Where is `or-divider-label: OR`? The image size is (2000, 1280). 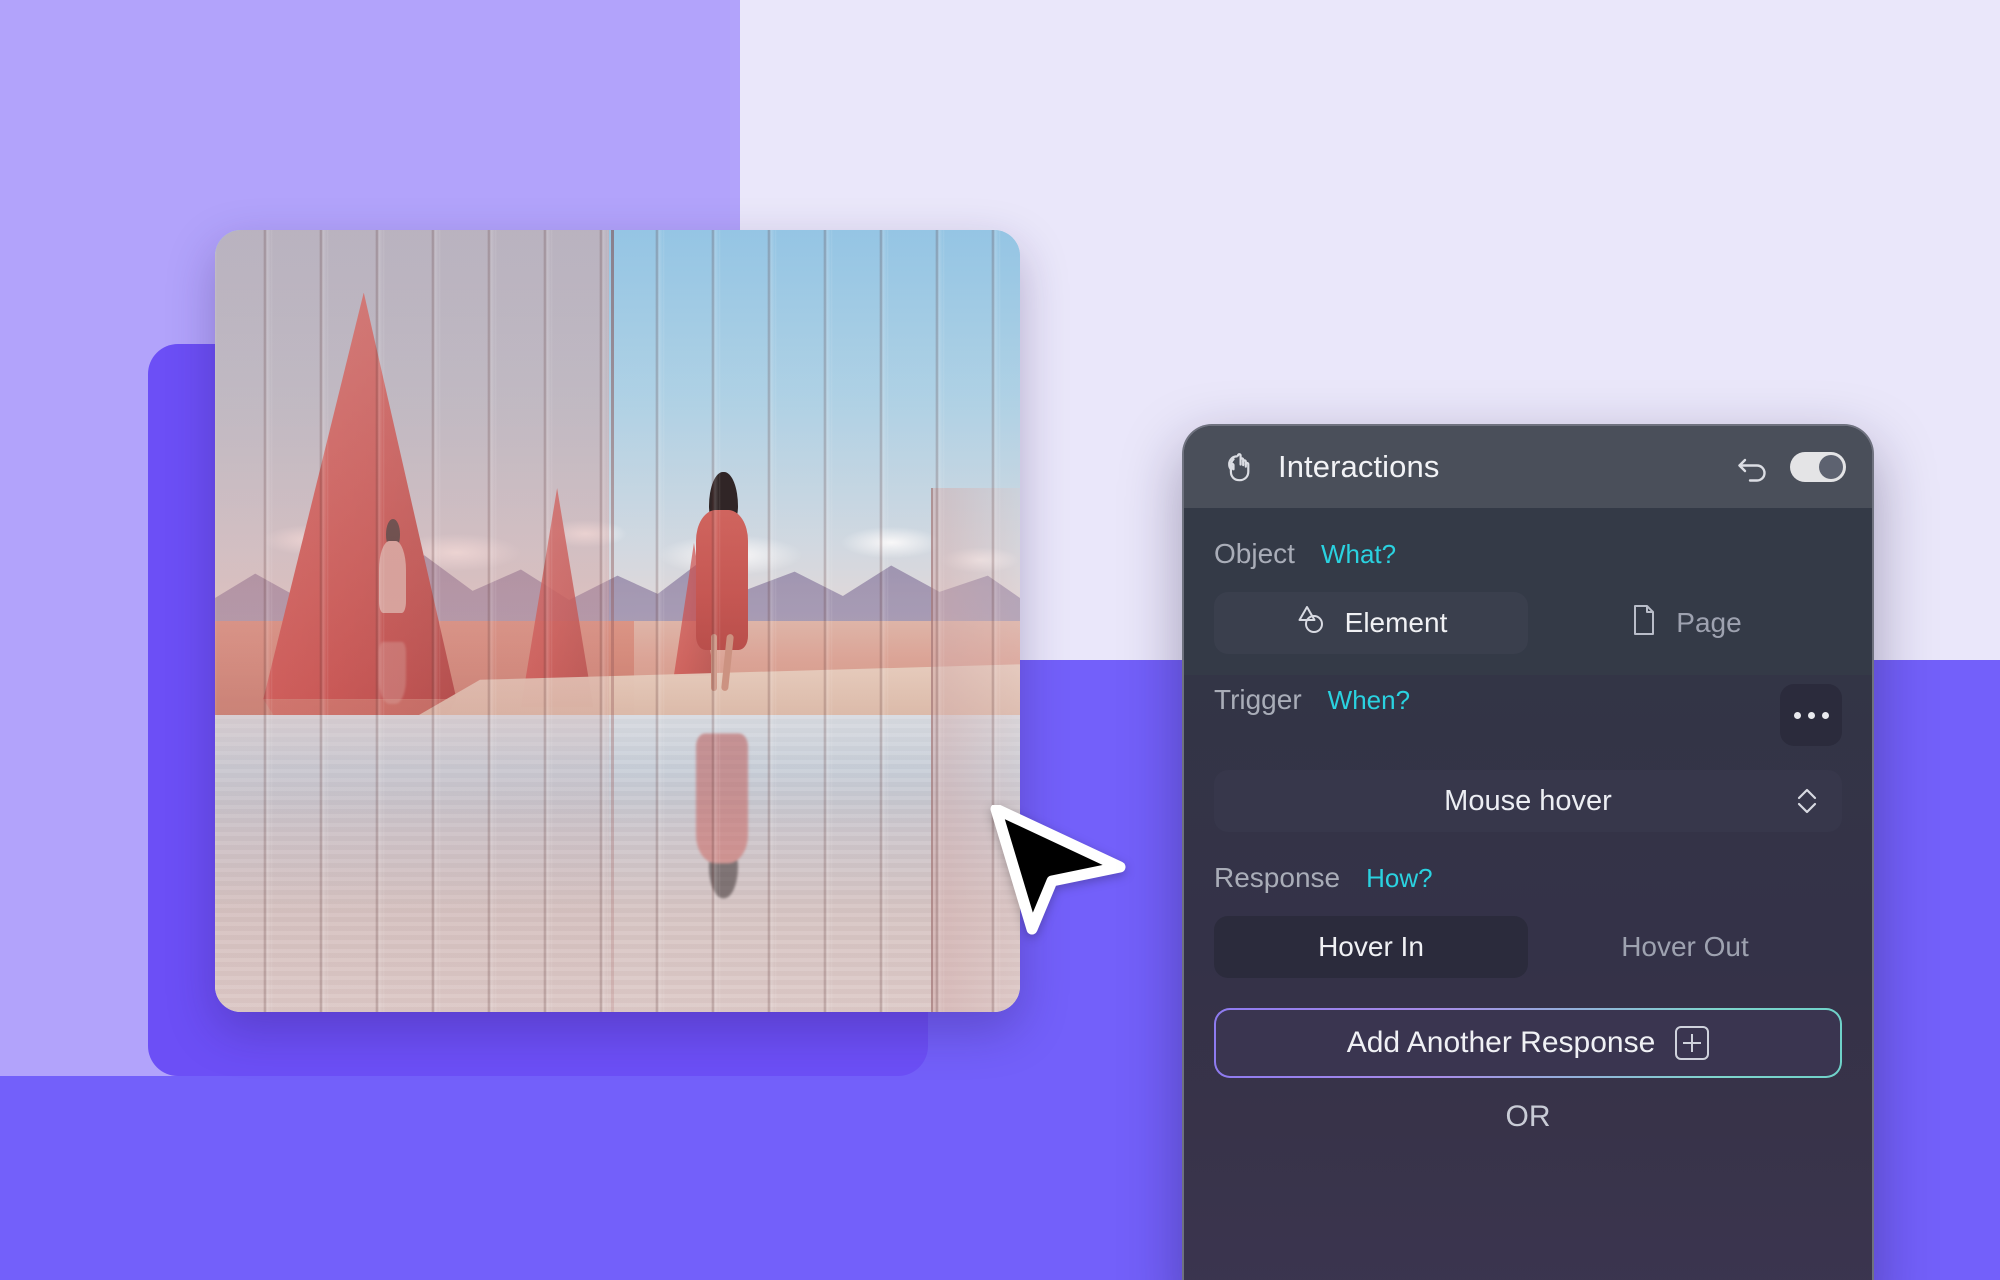 or-divider-label: OR is located at coordinates (1528, 1116).